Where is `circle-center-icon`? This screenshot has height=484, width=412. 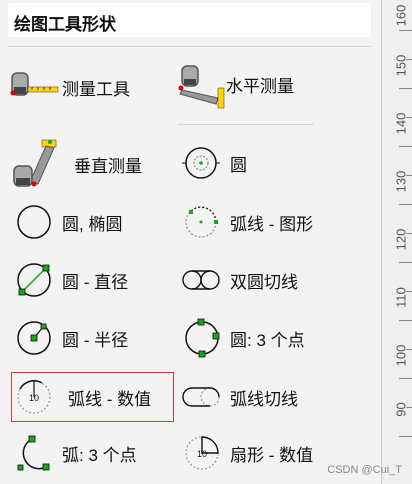
circle-center-icon is located at coordinates (202, 163).